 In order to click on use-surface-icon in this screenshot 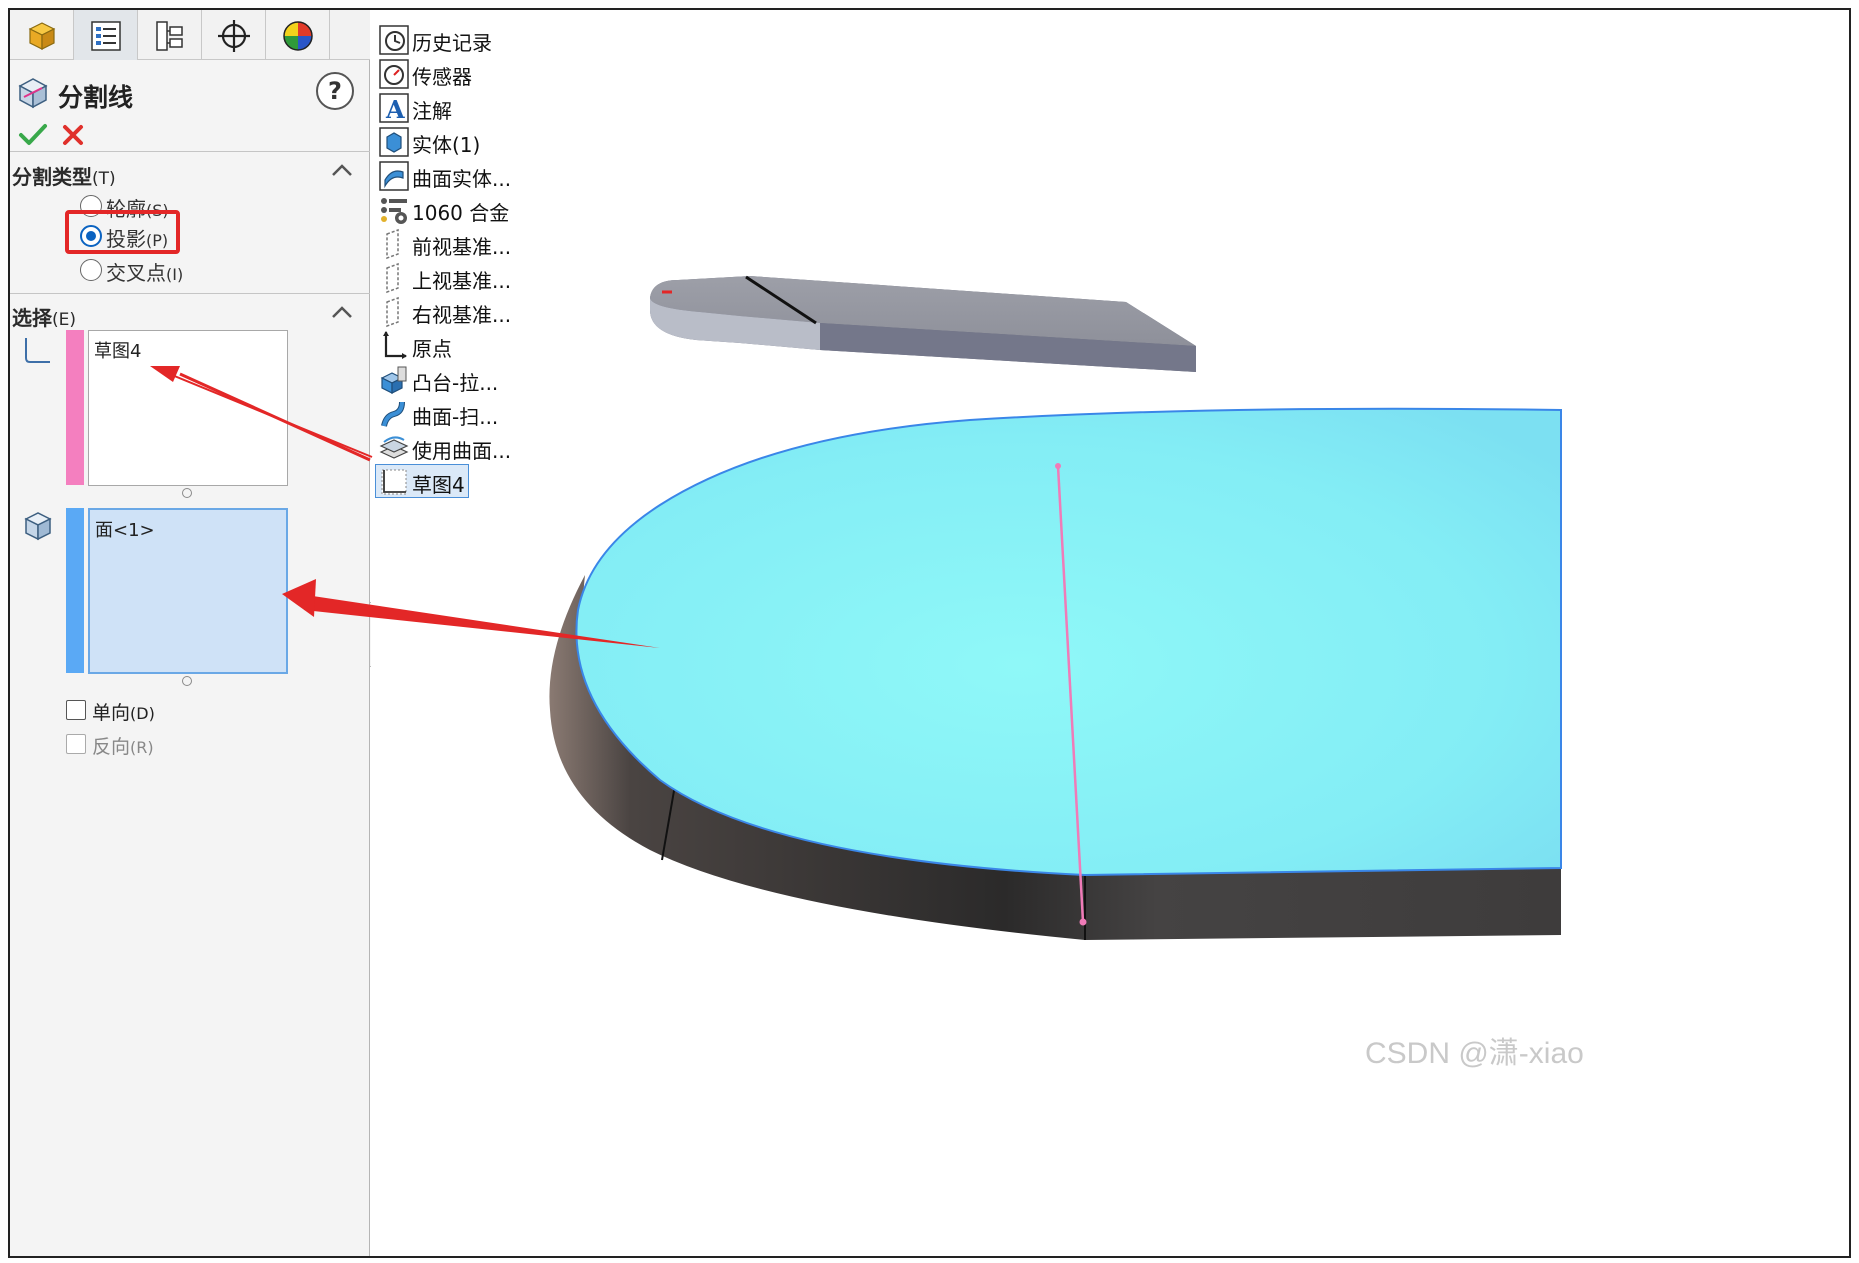, I will do `click(394, 447)`.